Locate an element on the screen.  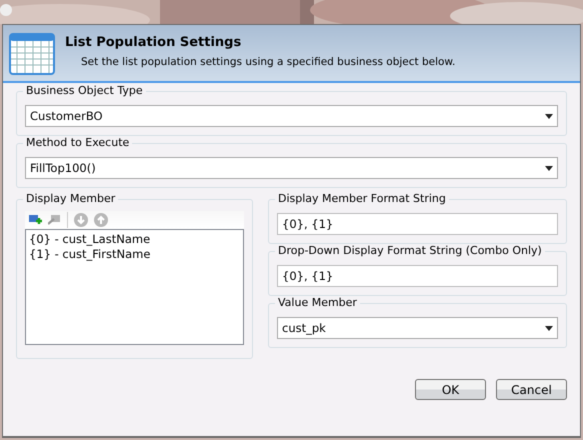
group-label: Display Member Format String is located at coordinates (362, 198).